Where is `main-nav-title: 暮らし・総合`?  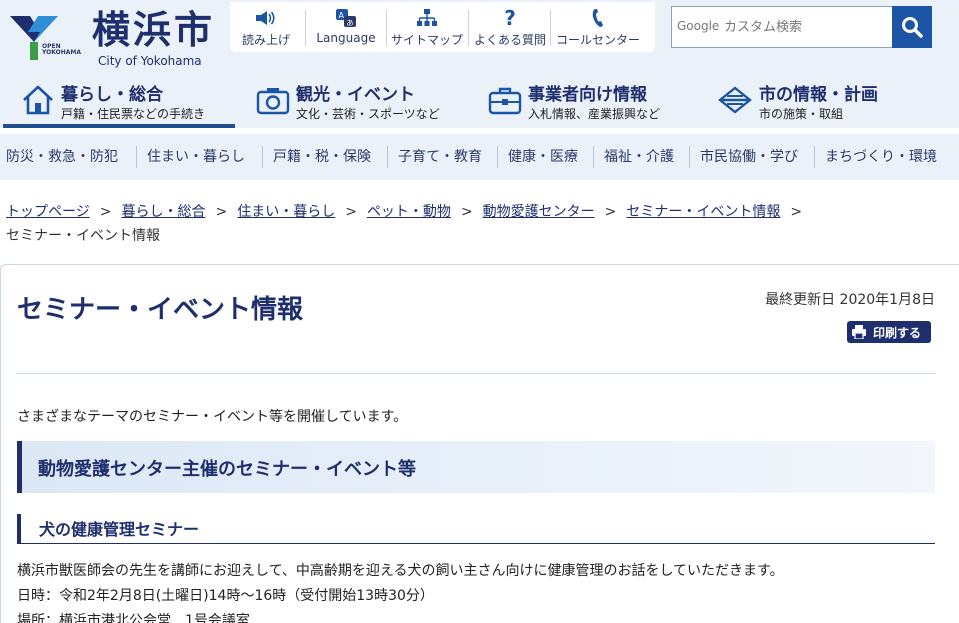 main-nav-title: 暮らし・総合 is located at coordinates (112, 95).